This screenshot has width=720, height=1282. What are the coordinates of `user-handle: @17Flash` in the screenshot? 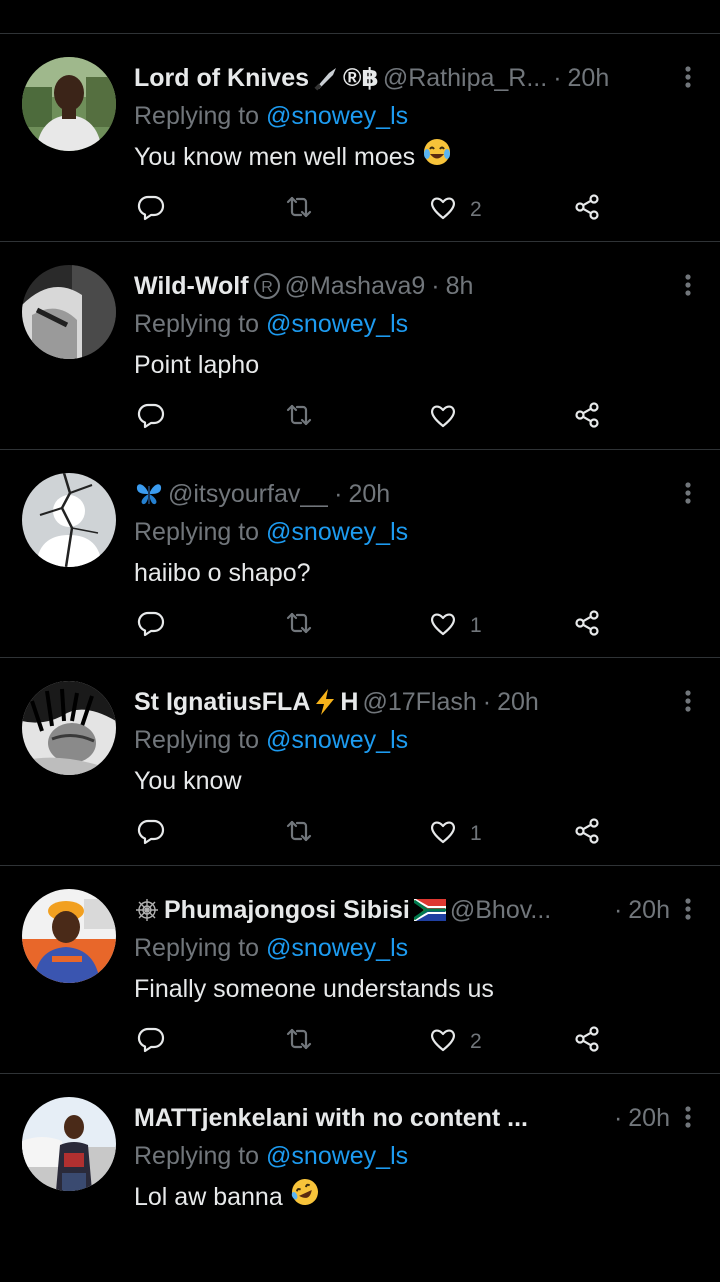 It's located at (419, 702).